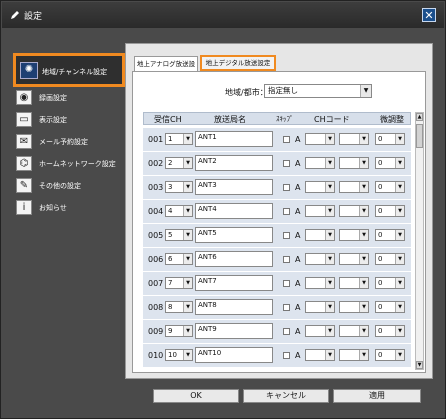 This screenshot has height=419, width=446. I want to click on ch-select: 2 ▼, so click(179, 163).